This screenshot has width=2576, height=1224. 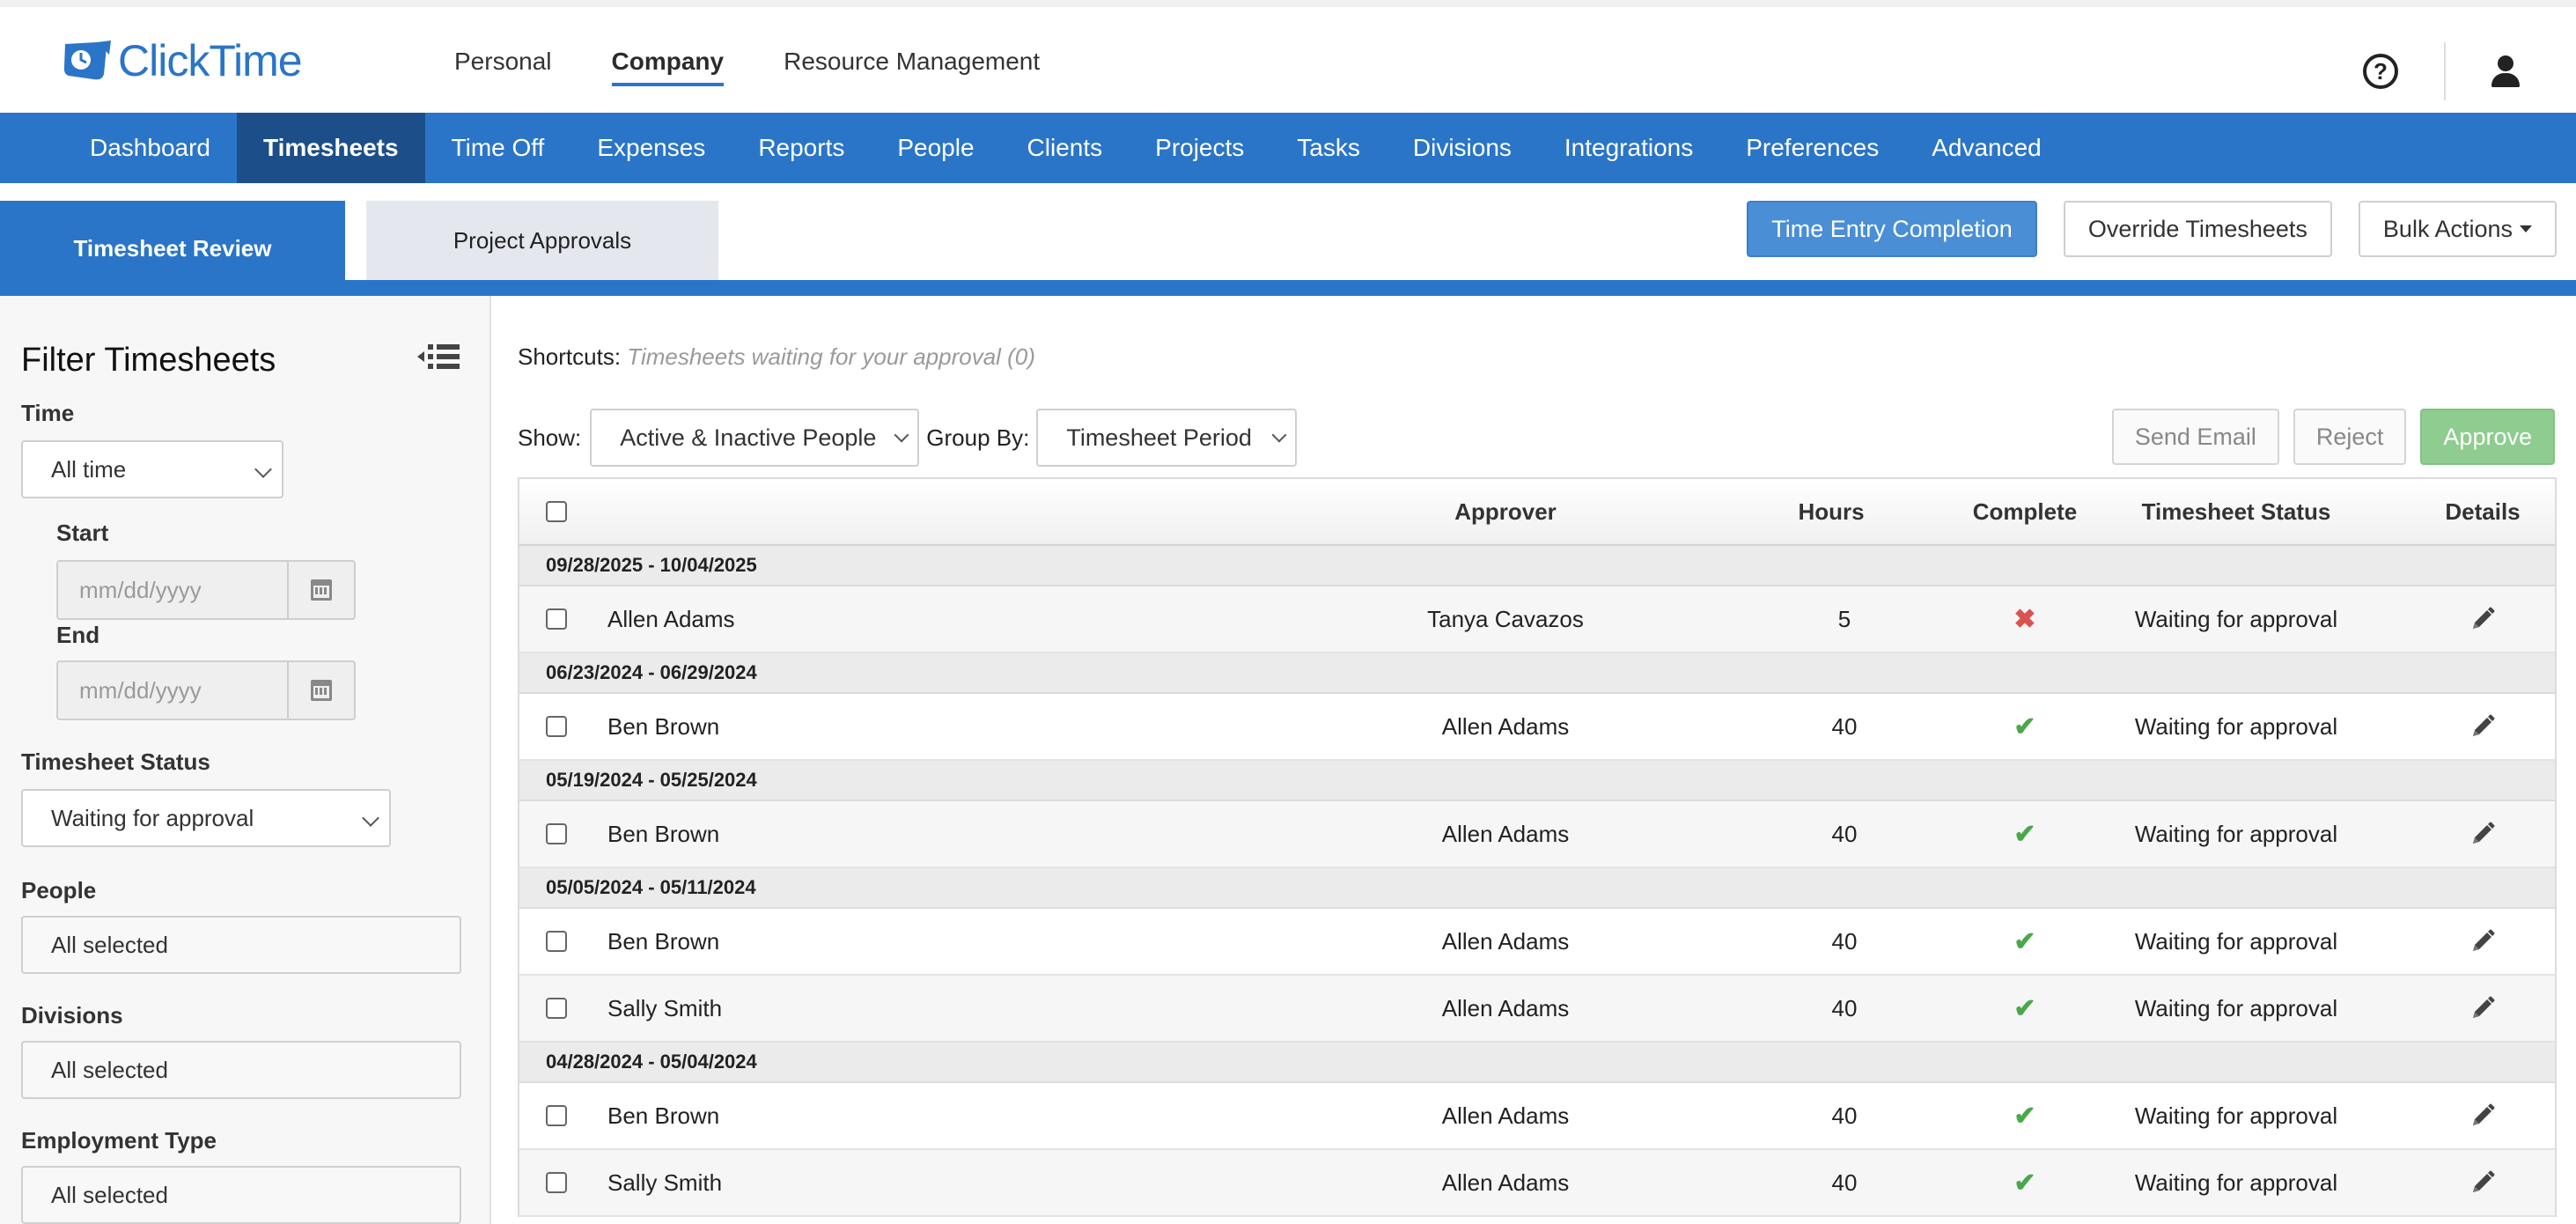 What do you see at coordinates (87, 60) in the screenshot?
I see `logo-icon` at bounding box center [87, 60].